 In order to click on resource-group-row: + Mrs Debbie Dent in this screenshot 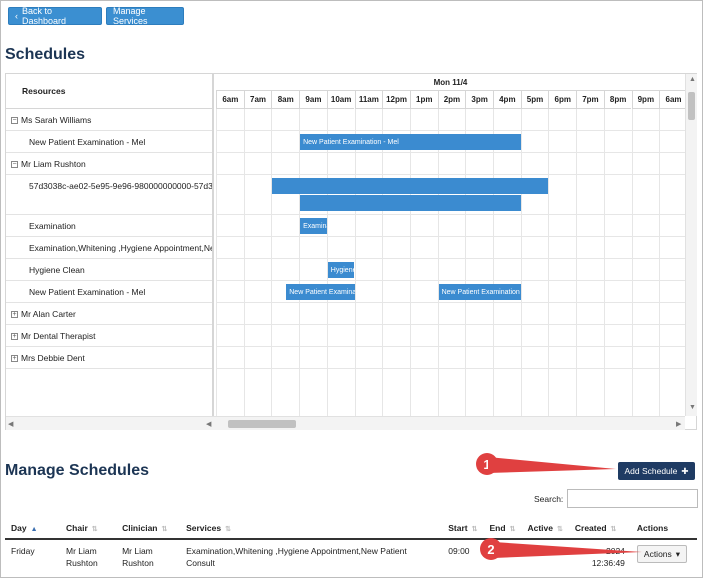, I will do `click(109, 358)`.